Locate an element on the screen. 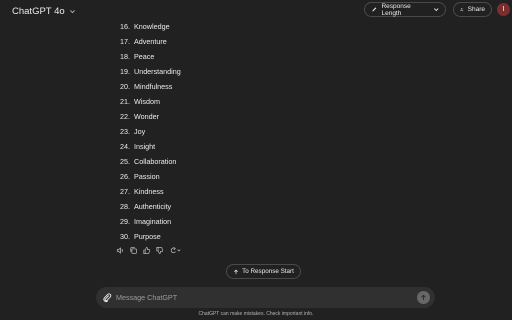  message-composer is located at coordinates (265, 297).